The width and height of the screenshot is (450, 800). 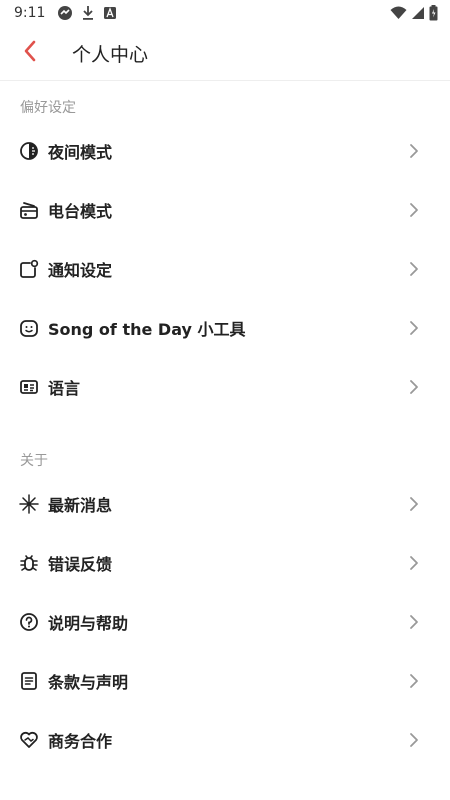 What do you see at coordinates (29, 622) in the screenshot?
I see `help-icon` at bounding box center [29, 622].